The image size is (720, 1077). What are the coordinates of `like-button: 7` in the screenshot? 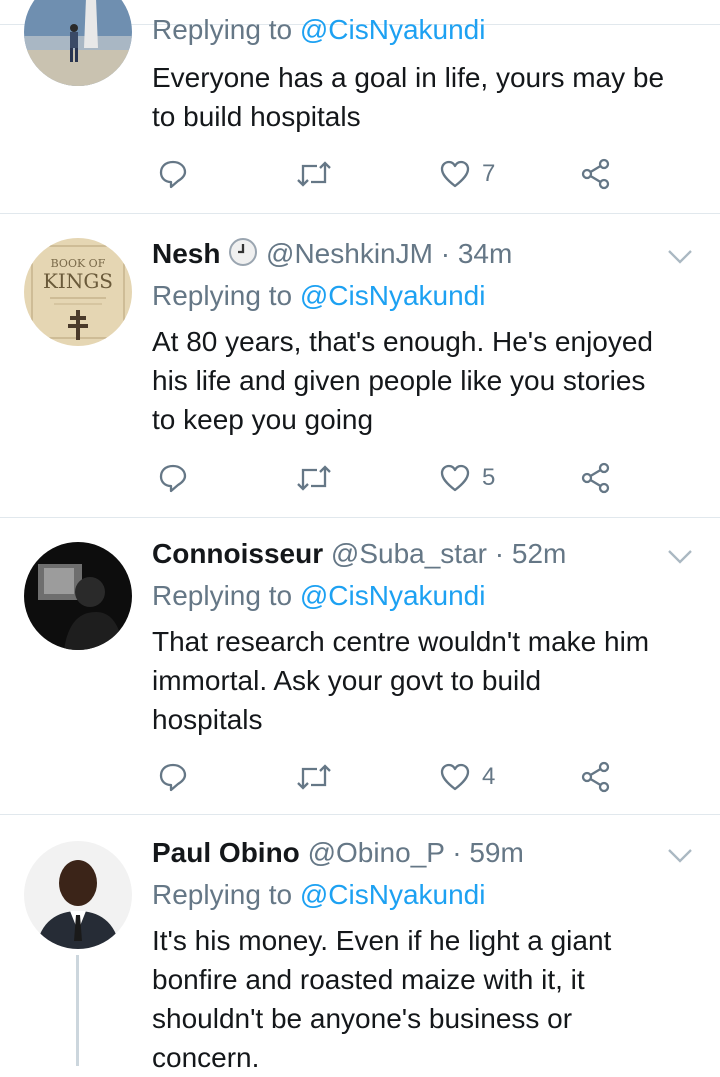 It's located at (467, 174).